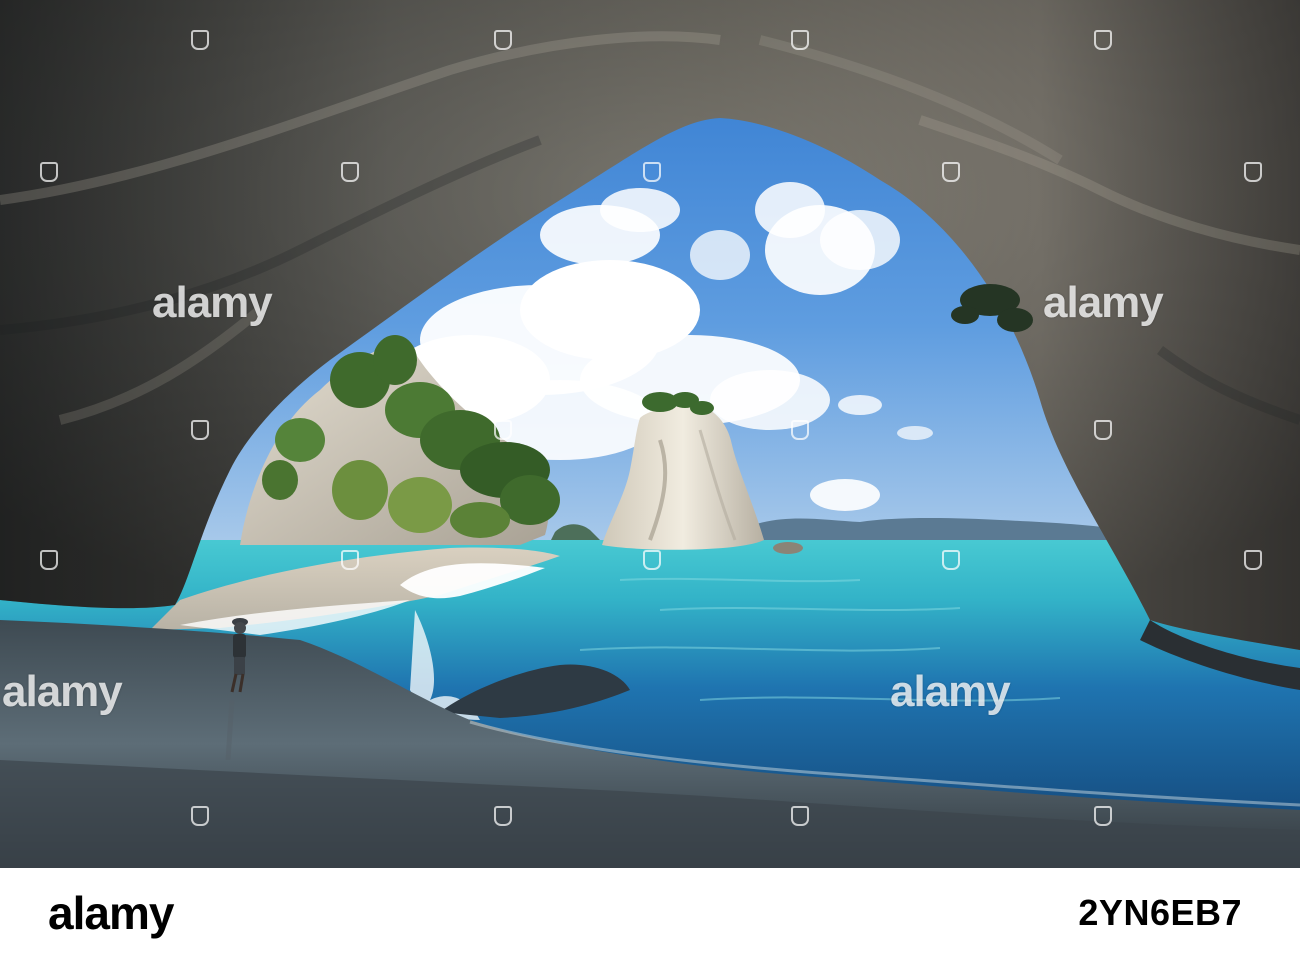 The height and width of the screenshot is (957, 1300). What do you see at coordinates (111, 913) in the screenshot?
I see `footer-logo: alamy` at bounding box center [111, 913].